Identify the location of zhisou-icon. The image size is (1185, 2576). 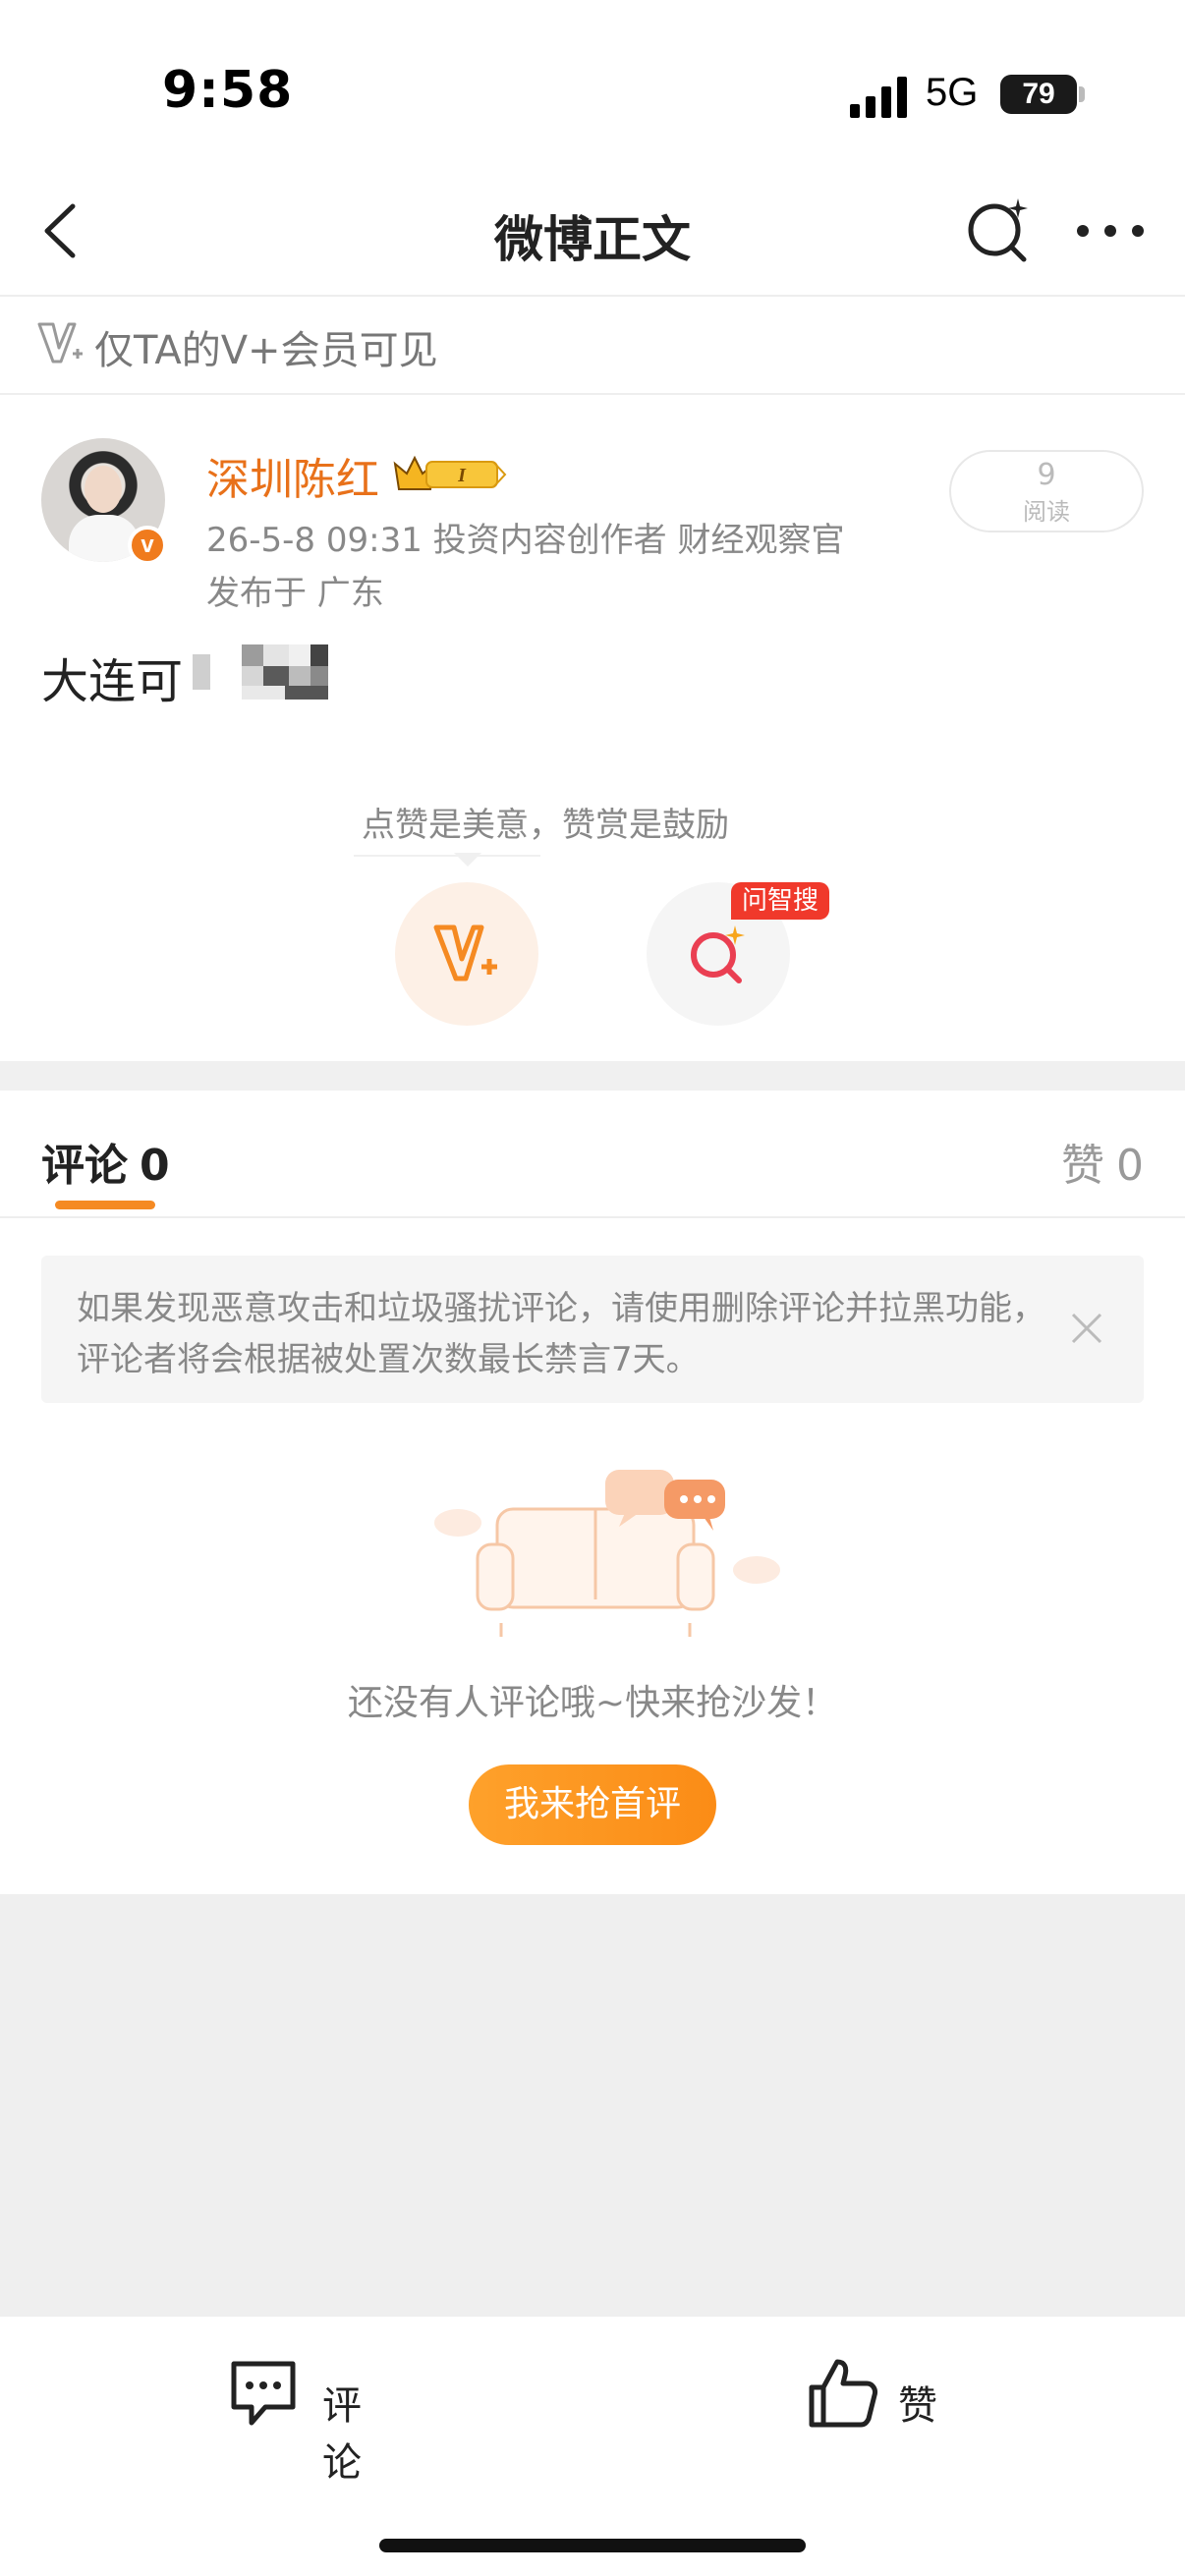
(718, 954).